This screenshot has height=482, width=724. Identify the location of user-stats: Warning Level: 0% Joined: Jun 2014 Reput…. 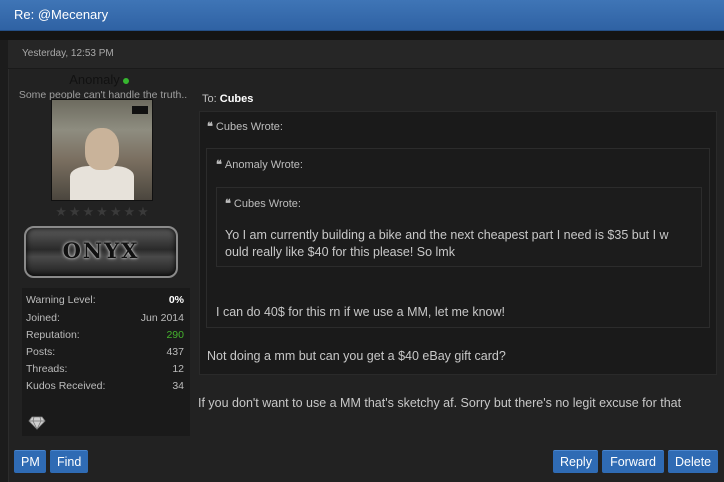
(106, 362).